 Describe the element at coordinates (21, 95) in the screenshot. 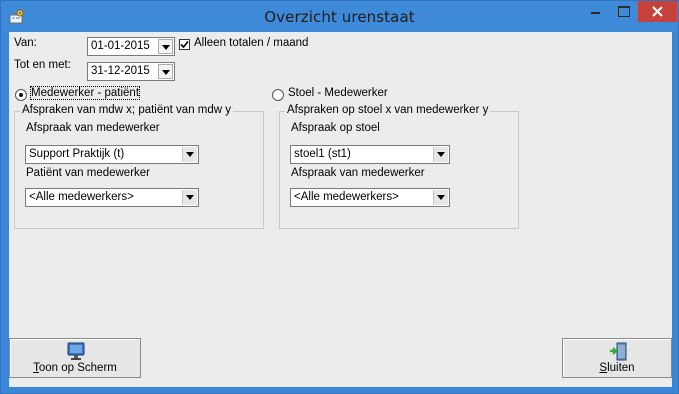

I see `radio-employee-patient` at that location.